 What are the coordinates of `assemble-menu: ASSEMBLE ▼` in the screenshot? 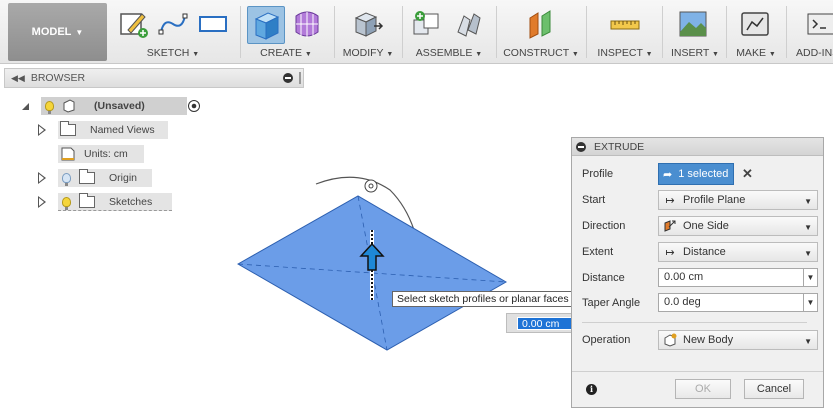 It's located at (449, 53).